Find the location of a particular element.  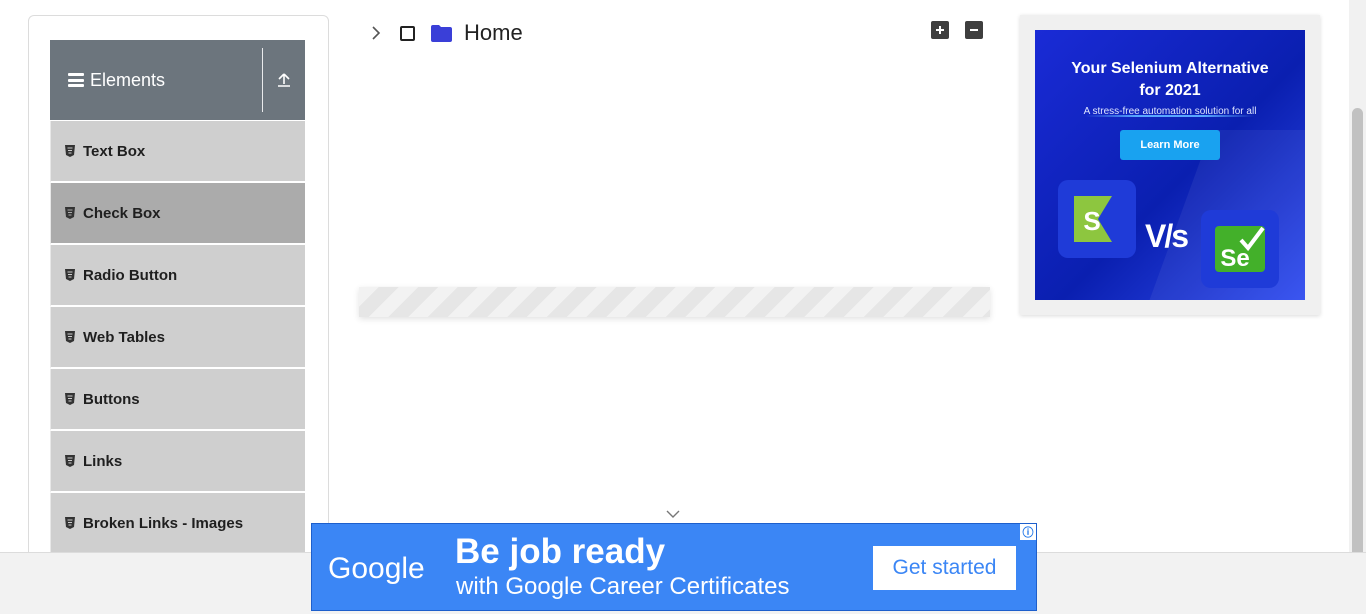

plus-icon is located at coordinates (940, 30).